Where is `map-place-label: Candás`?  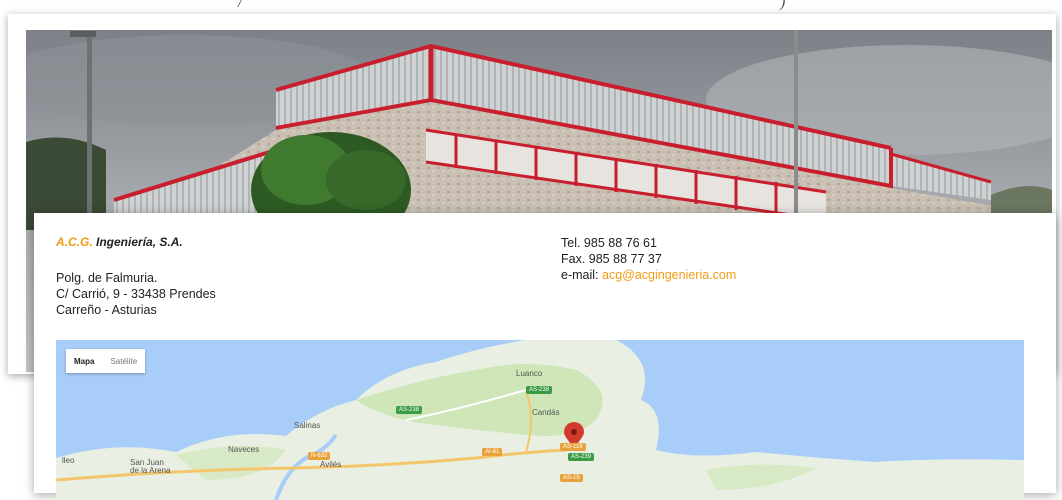 map-place-label: Candás is located at coordinates (546, 412).